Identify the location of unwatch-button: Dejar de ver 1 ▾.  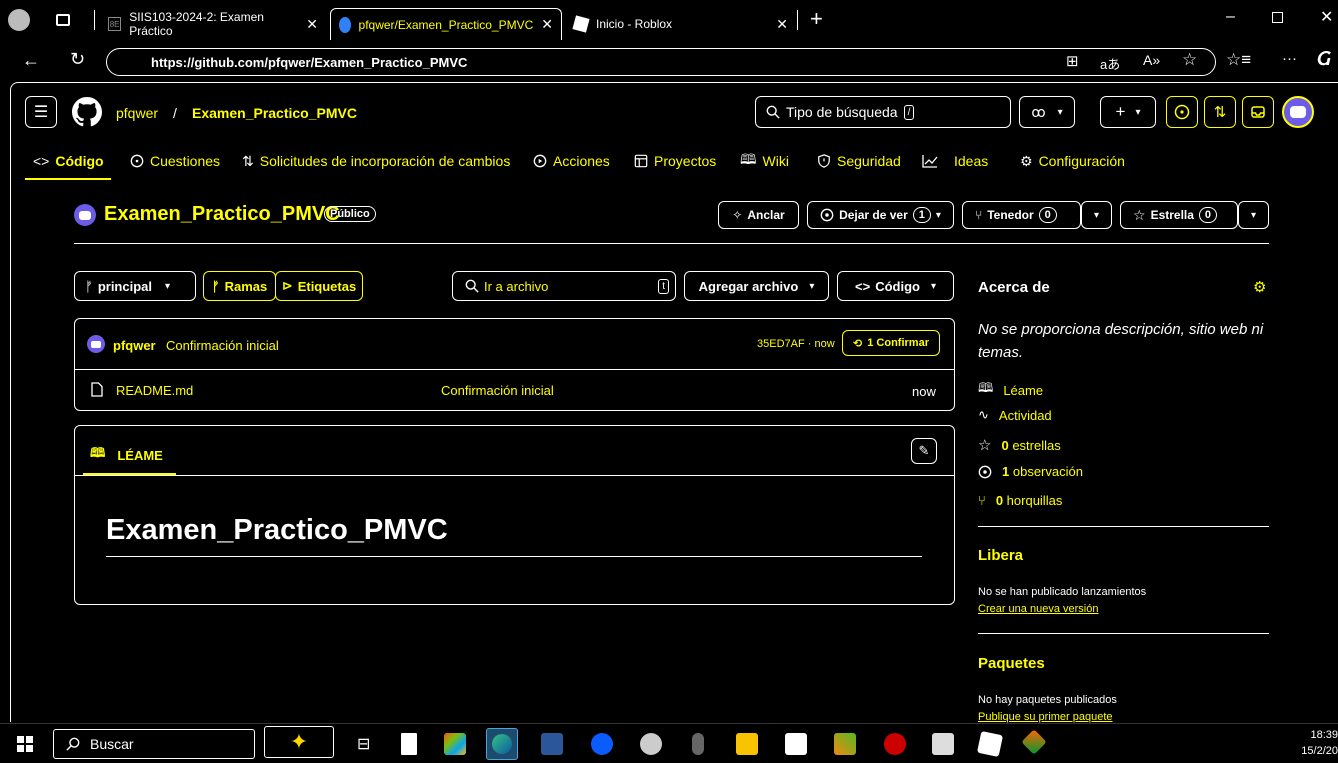
(880, 215).